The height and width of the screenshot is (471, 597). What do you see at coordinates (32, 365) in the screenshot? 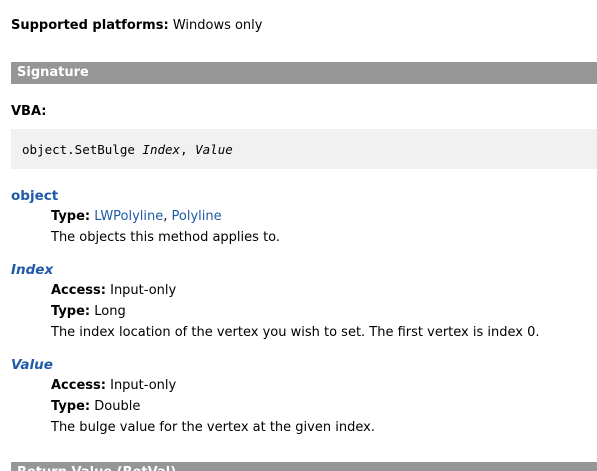
I see `param-value-name: Value` at bounding box center [32, 365].